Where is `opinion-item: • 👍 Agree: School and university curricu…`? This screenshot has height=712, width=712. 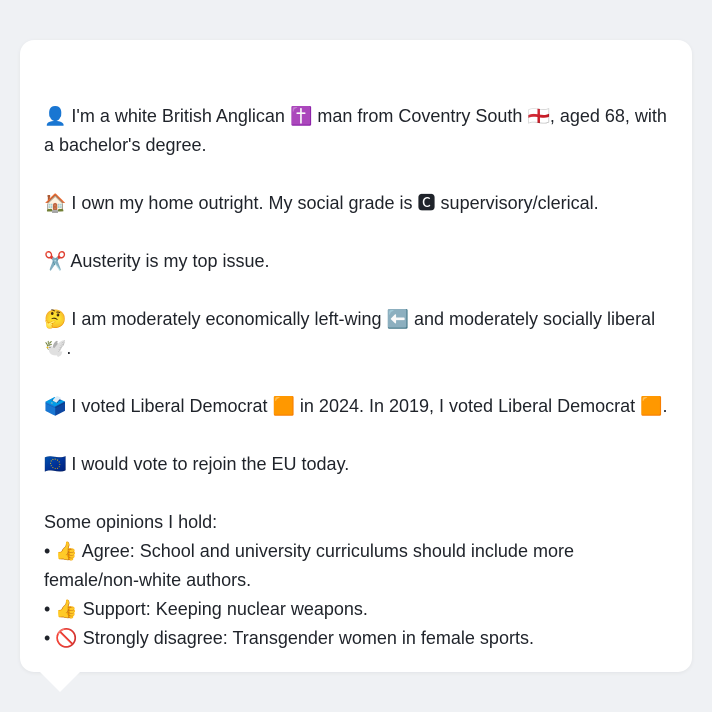
opinion-item: • 👍 Agree: School and university curricu… is located at coordinates (309, 565).